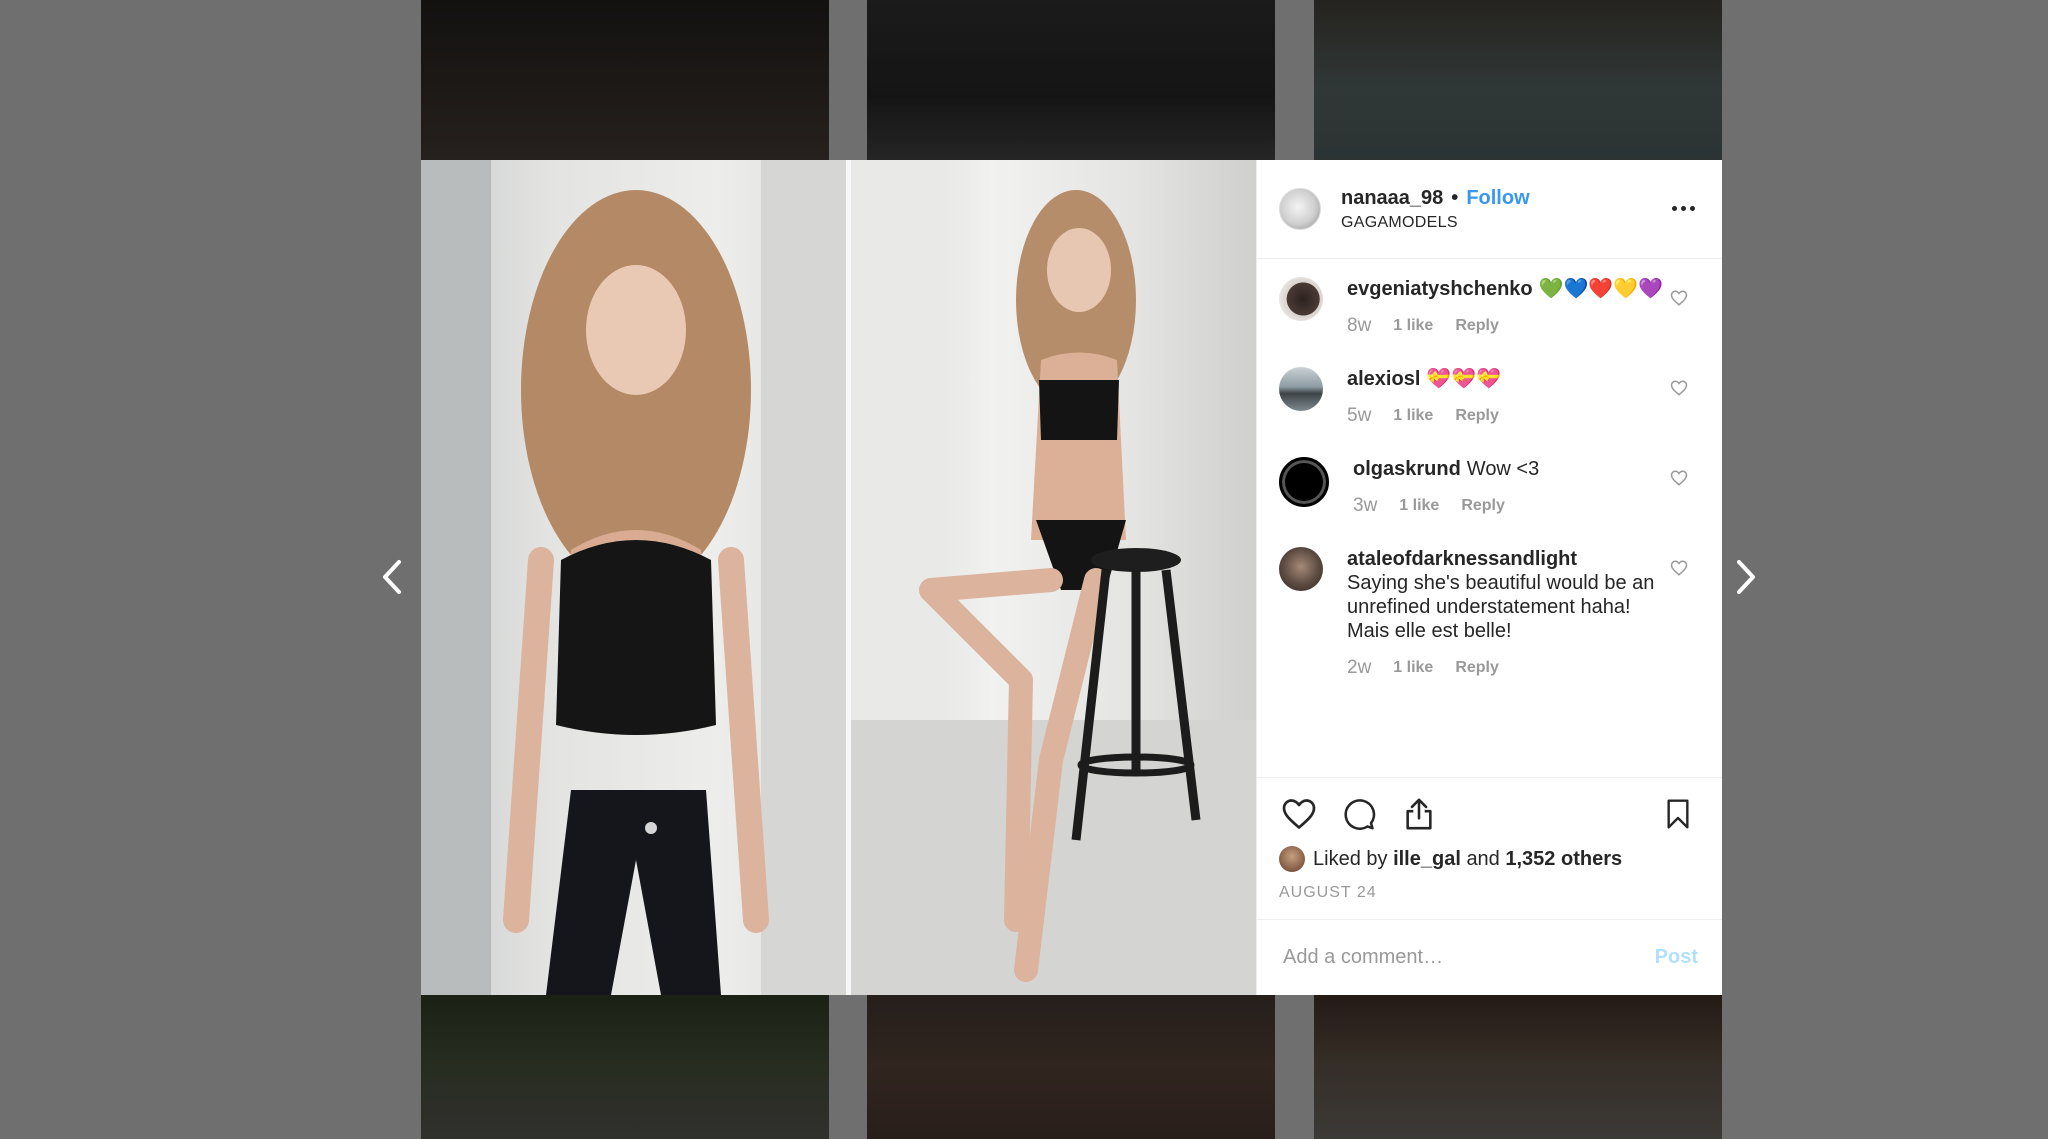  Describe the element at coordinates (1563, 859) in the screenshot. I see `likes-others-link: 1,352 others` at that location.